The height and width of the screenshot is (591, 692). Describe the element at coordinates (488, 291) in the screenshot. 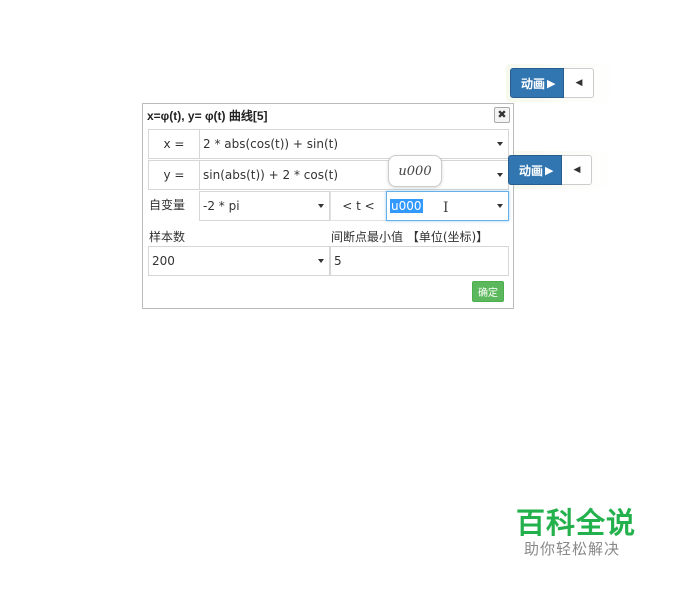

I see `ok-button: 确定` at that location.